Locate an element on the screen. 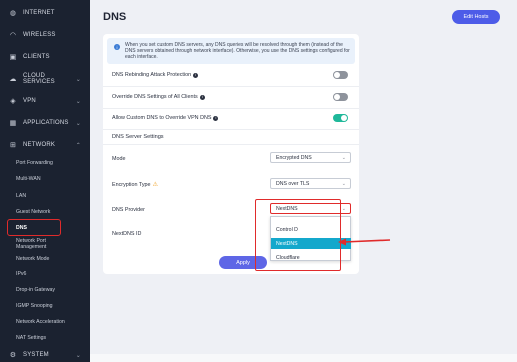 Image resolution: width=517 pixels, height=362 pixels. clients-icon: ▣ is located at coordinates (13, 57).